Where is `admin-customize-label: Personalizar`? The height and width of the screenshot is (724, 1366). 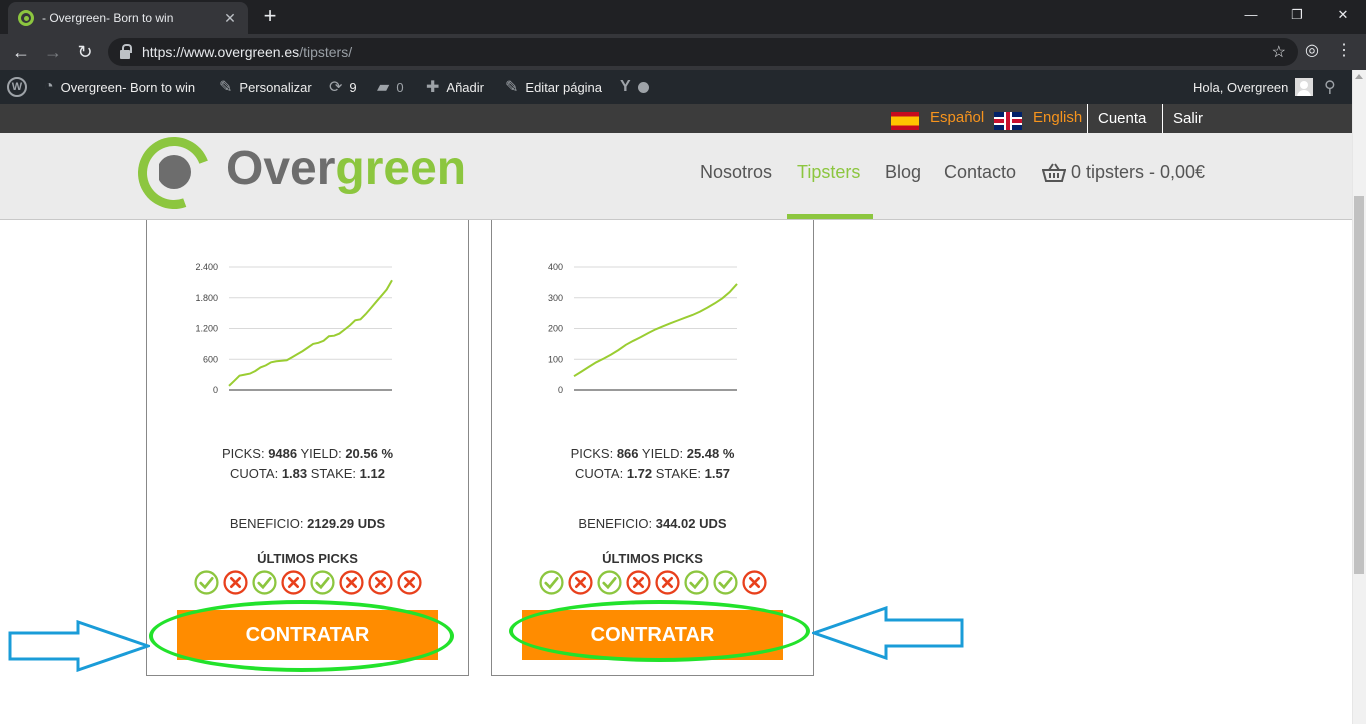 admin-customize-label: Personalizar is located at coordinates (275, 87).